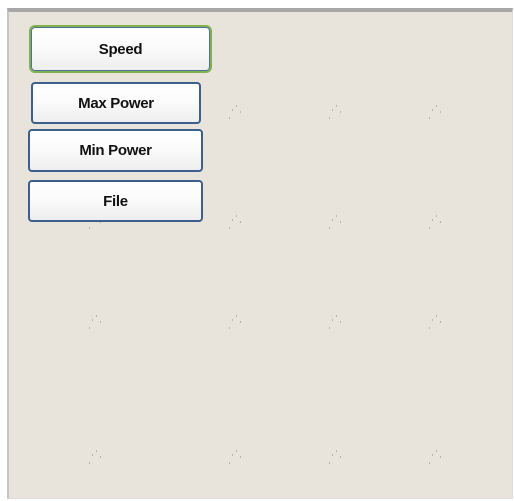 This screenshot has height=501, width=514. I want to click on speed-button: Speed, so click(120, 49).